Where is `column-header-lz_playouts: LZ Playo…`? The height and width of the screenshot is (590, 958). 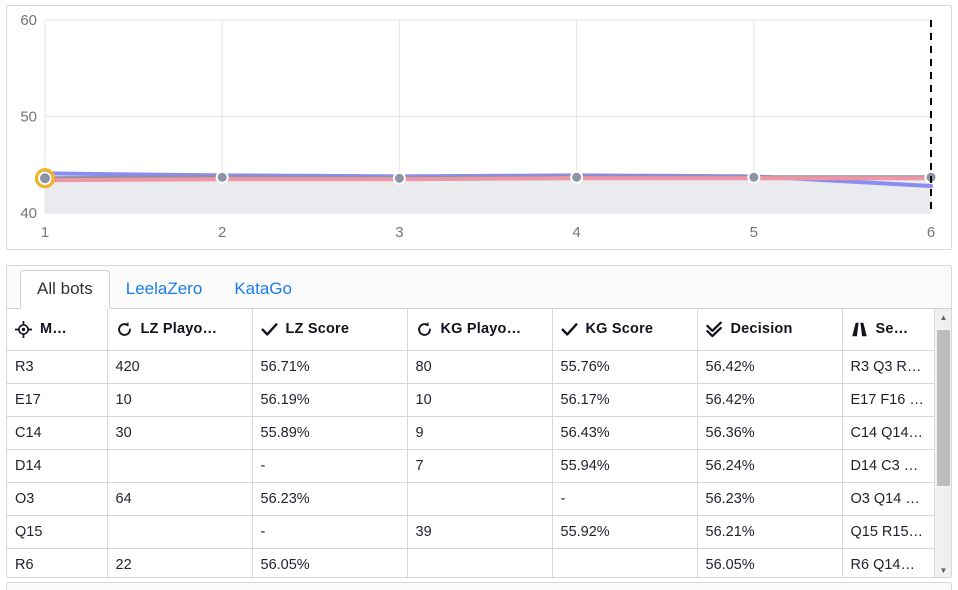 column-header-lz_playouts: LZ Playo… is located at coordinates (180, 330).